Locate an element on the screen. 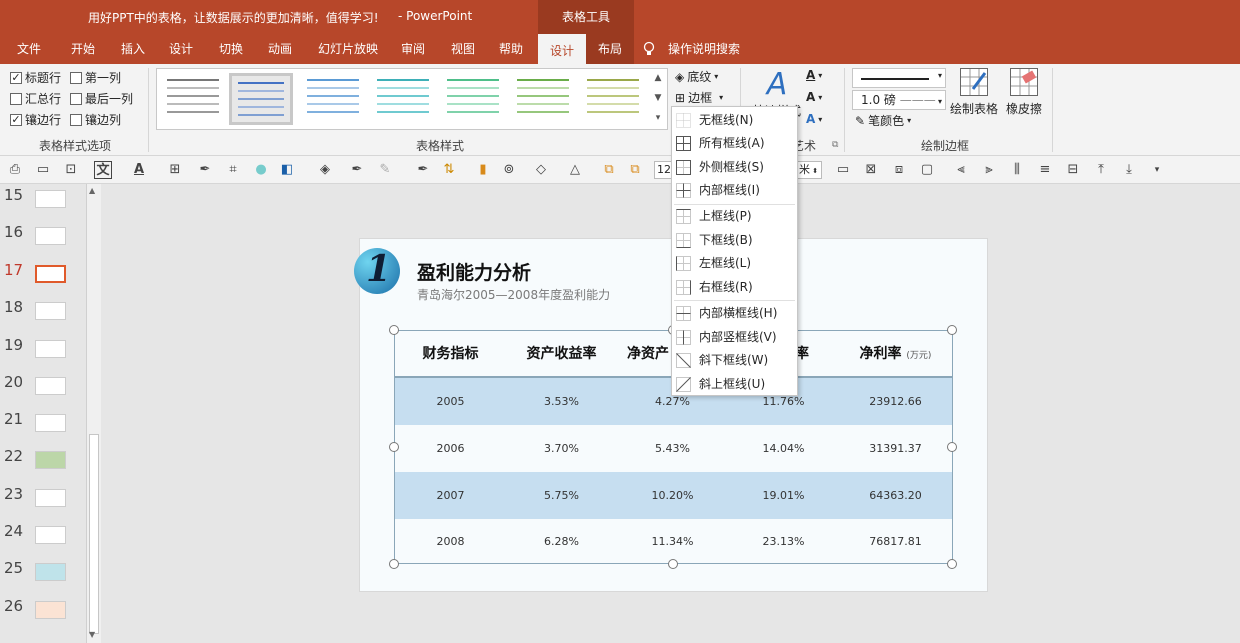  align-icon: ▭ is located at coordinates (843, 170).